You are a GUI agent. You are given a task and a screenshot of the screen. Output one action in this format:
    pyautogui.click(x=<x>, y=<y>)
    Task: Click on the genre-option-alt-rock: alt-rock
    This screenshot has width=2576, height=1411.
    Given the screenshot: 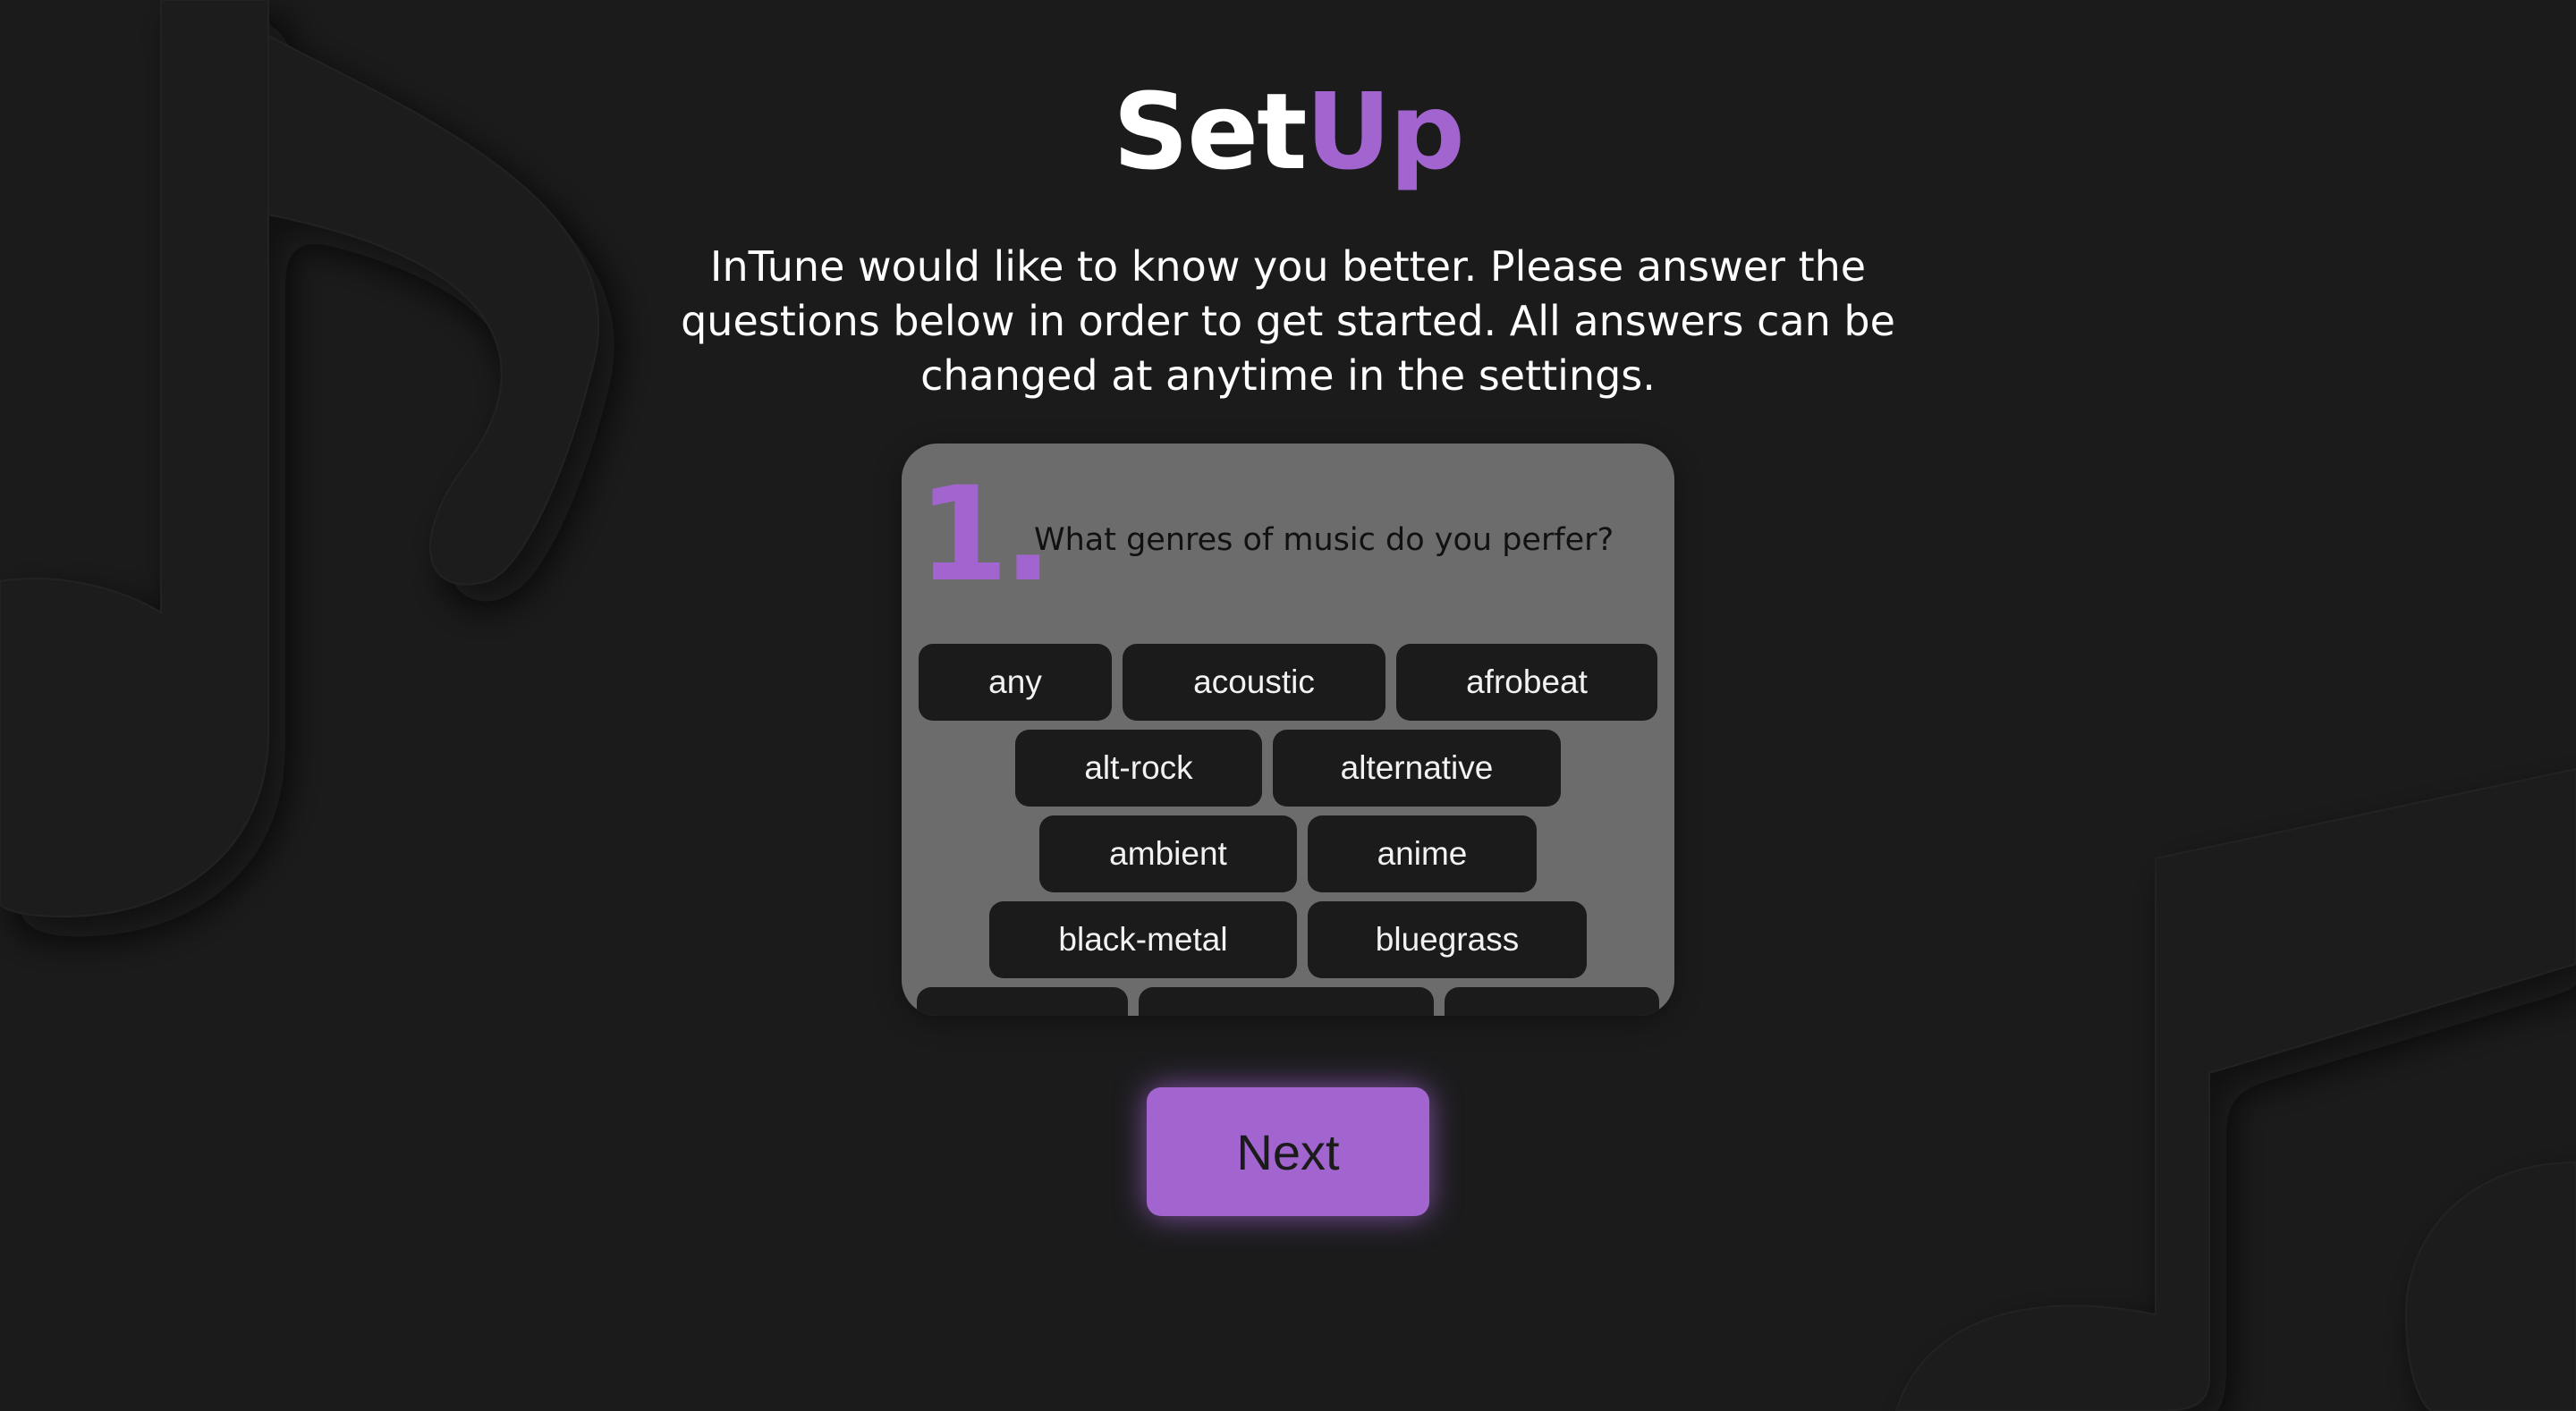 What is the action you would take?
    pyautogui.click(x=1138, y=768)
    